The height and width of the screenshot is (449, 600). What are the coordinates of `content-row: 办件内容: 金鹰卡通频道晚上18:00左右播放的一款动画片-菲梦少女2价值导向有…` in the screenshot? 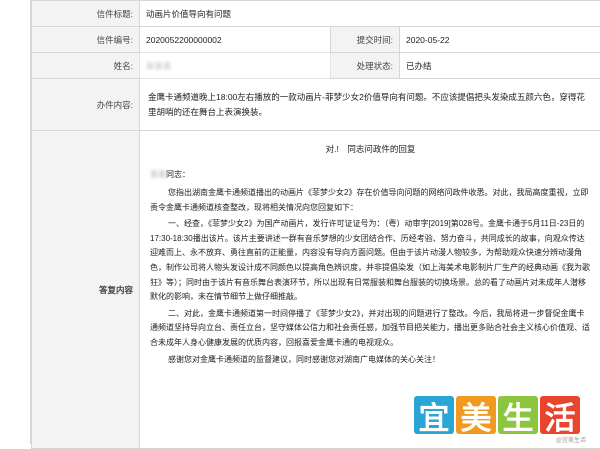 It's located at (316, 105).